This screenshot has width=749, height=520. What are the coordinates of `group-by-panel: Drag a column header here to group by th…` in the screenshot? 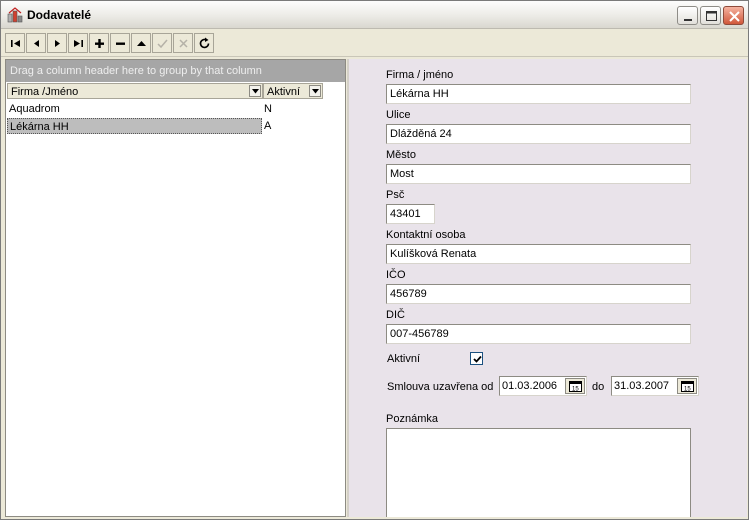 It's located at (175, 71).